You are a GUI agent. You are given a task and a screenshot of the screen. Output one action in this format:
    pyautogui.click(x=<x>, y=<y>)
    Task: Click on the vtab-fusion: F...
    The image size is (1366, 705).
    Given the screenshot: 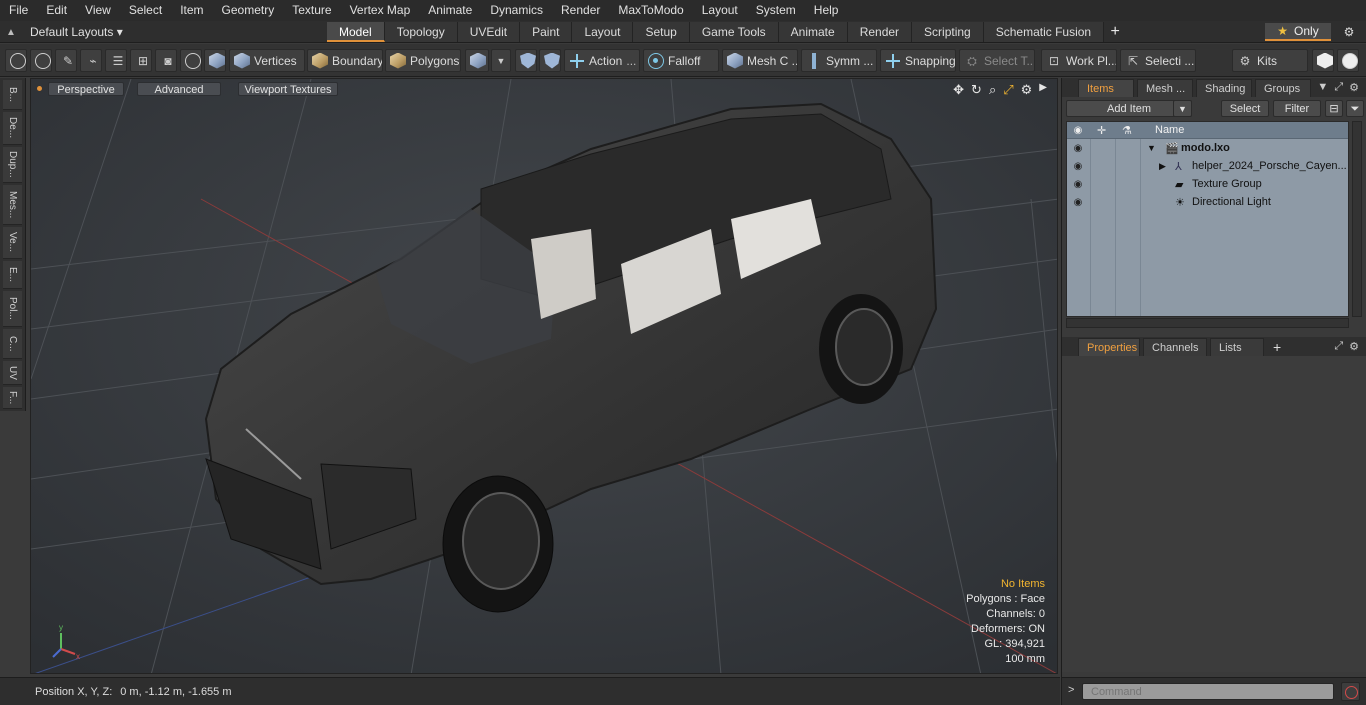 What is the action you would take?
    pyautogui.click(x=12, y=398)
    